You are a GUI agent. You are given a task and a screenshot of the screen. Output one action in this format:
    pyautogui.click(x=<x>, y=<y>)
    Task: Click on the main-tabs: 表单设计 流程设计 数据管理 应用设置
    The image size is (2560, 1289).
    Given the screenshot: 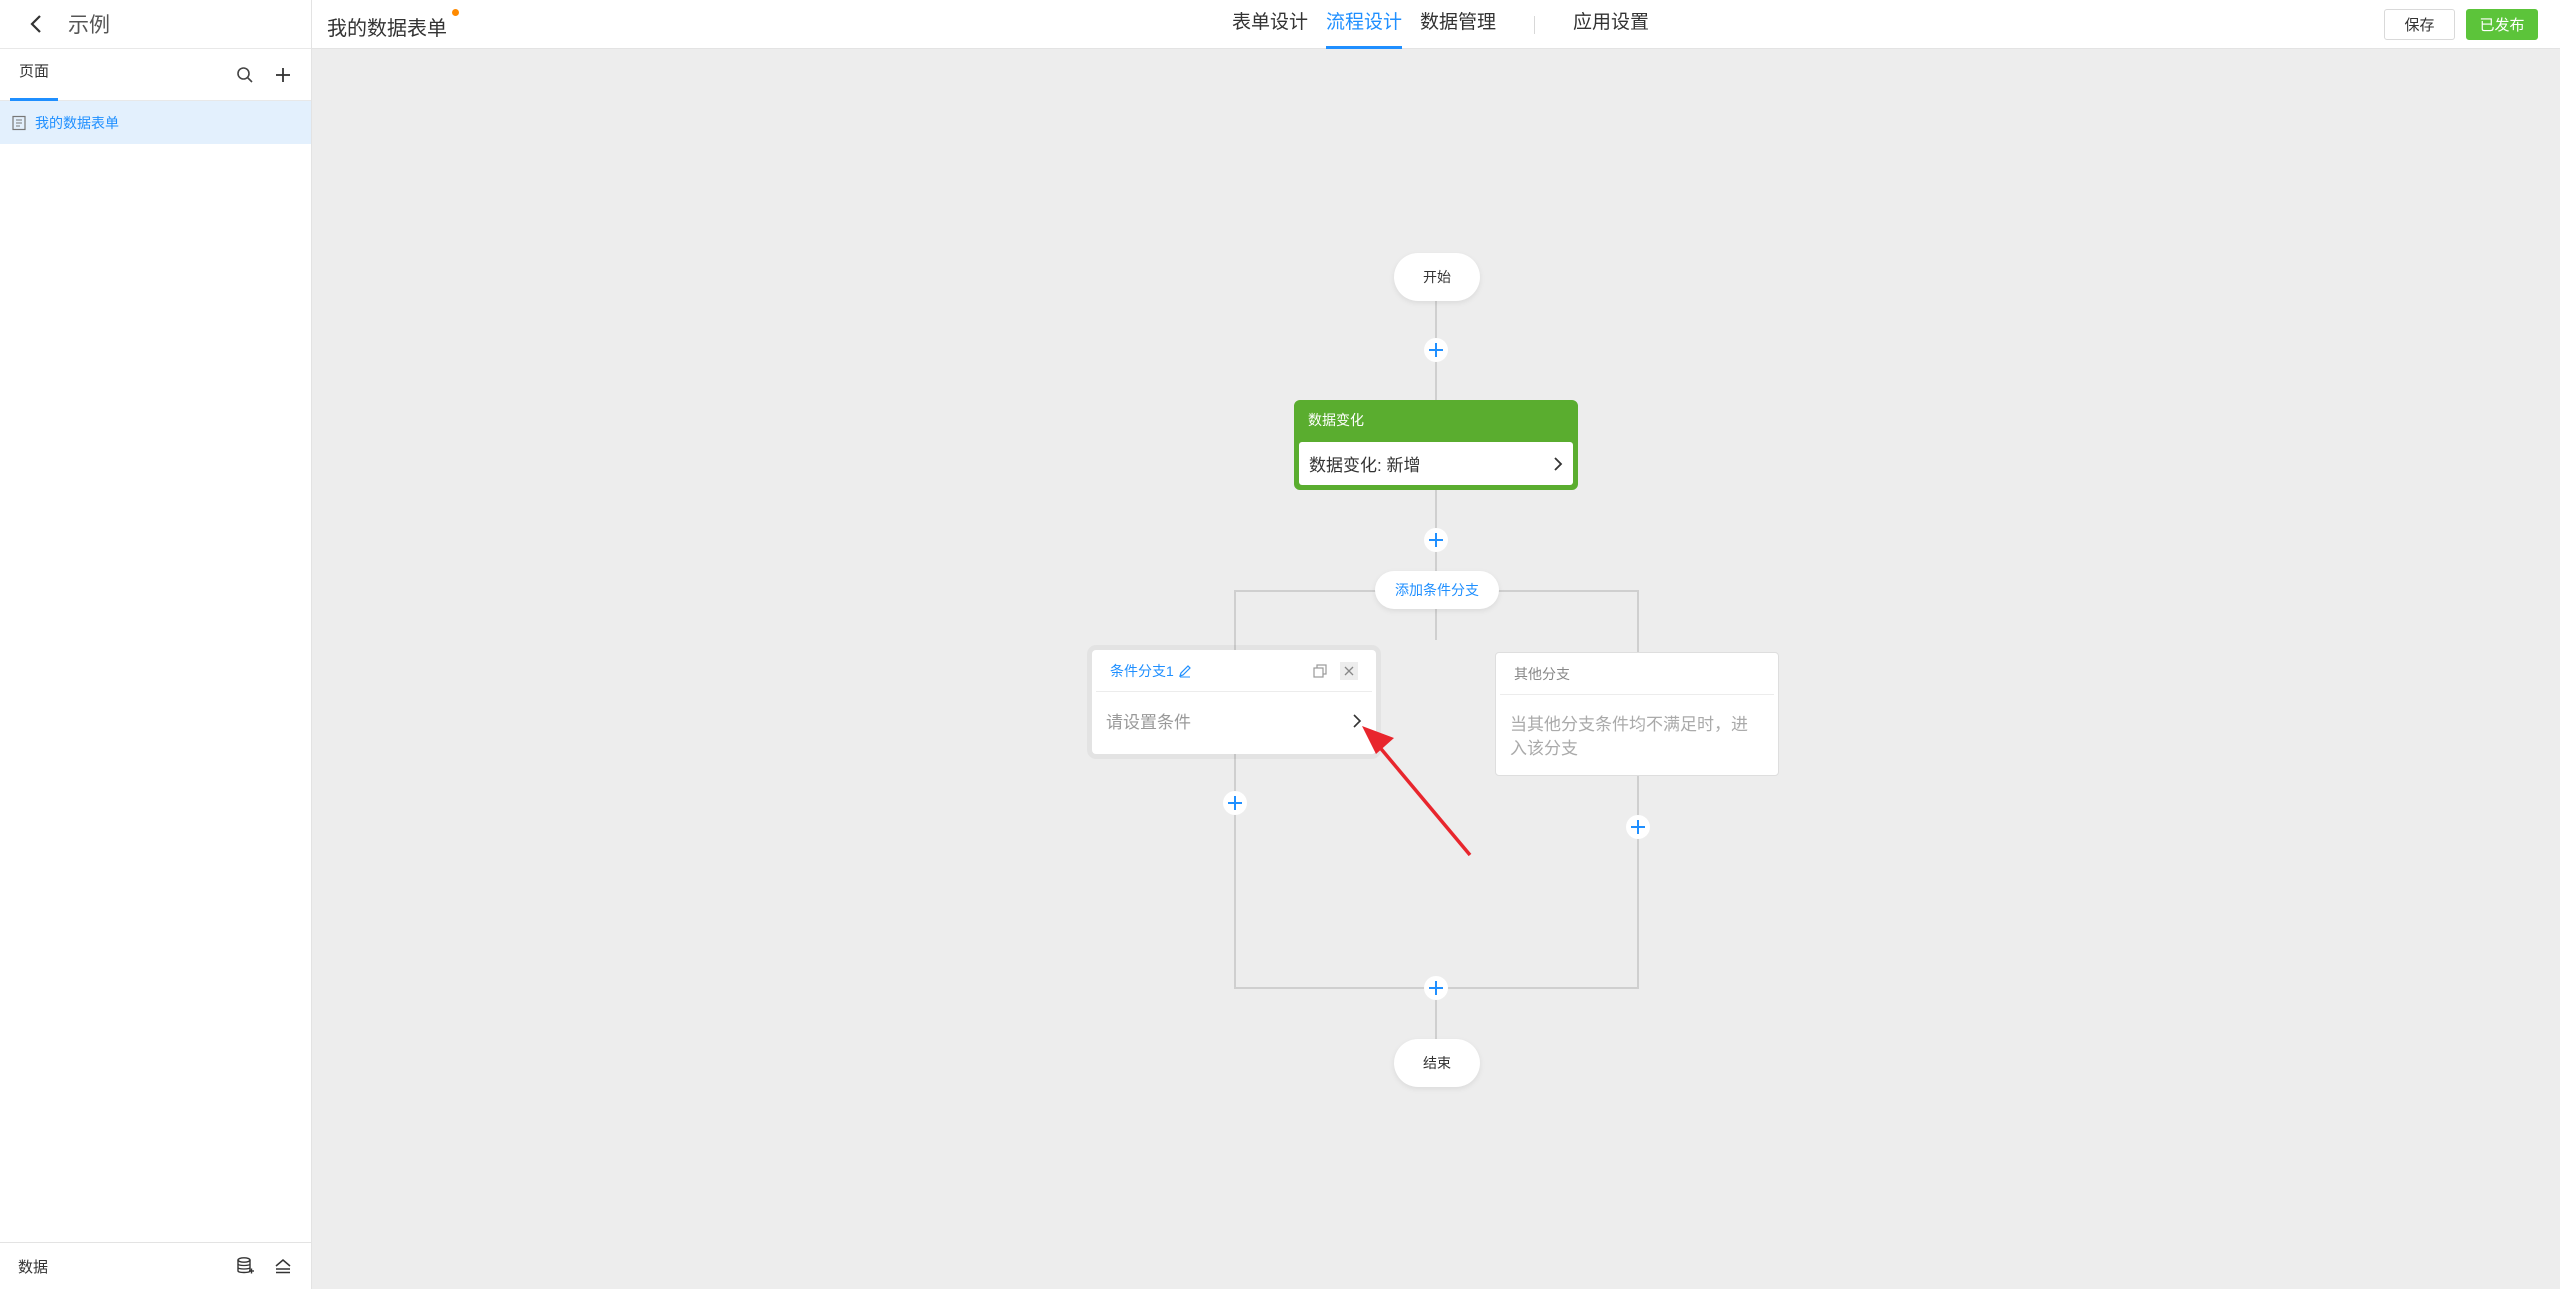 What is the action you would take?
    pyautogui.click(x=1440, y=24)
    